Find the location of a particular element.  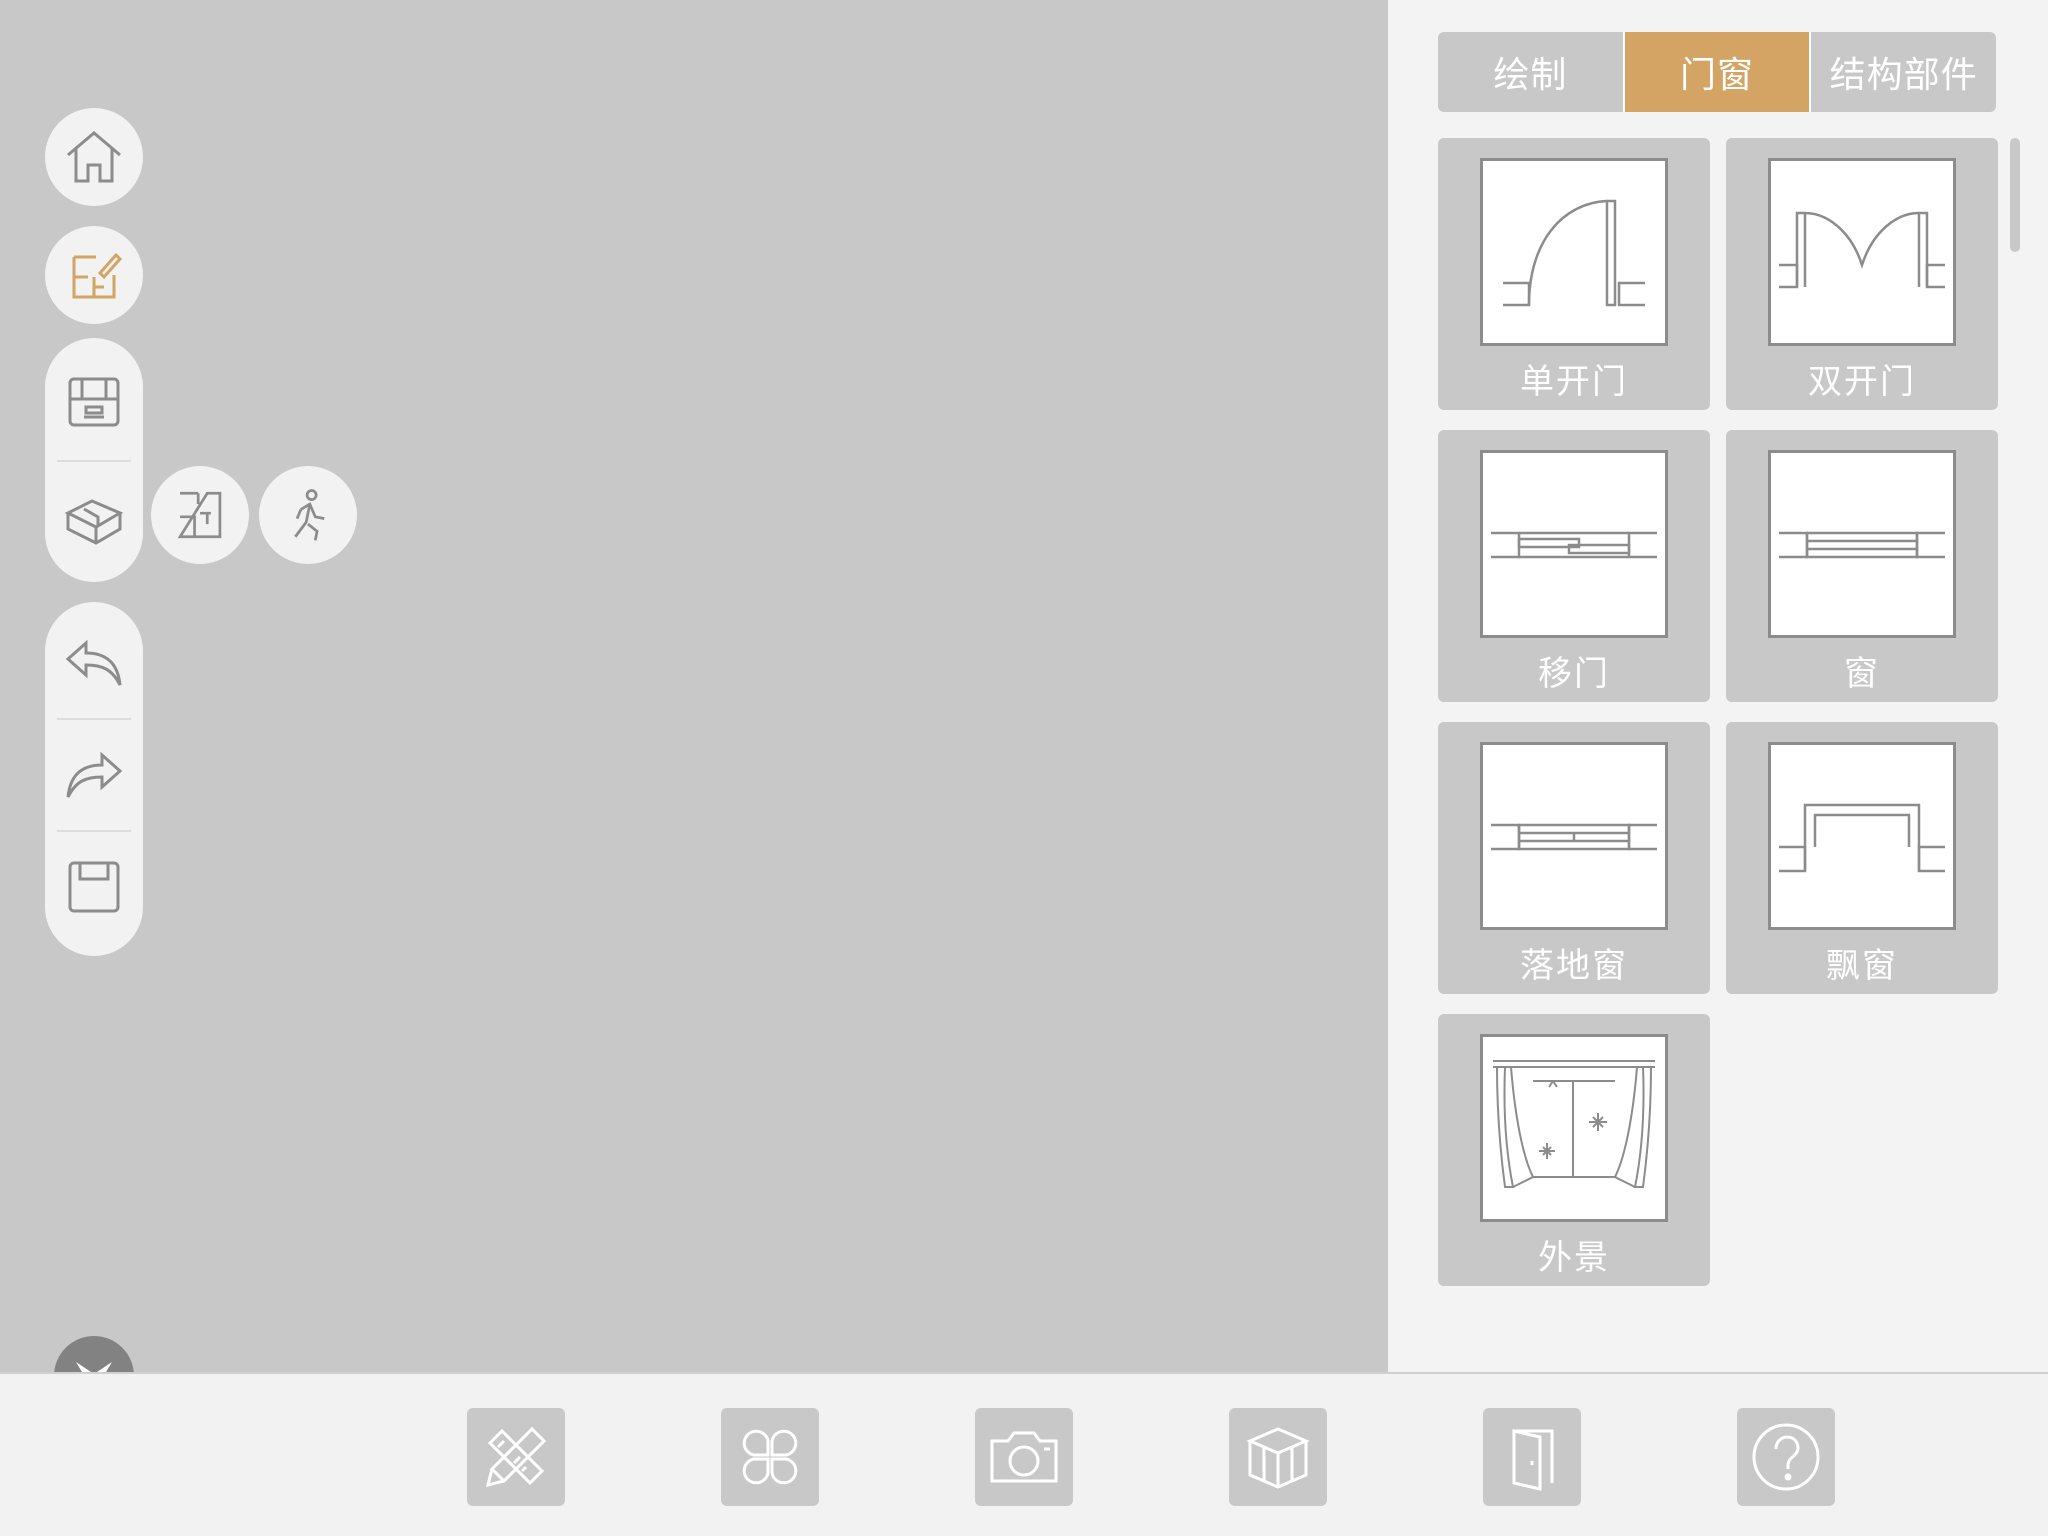

floorplan-edit-button is located at coordinates (94, 275).